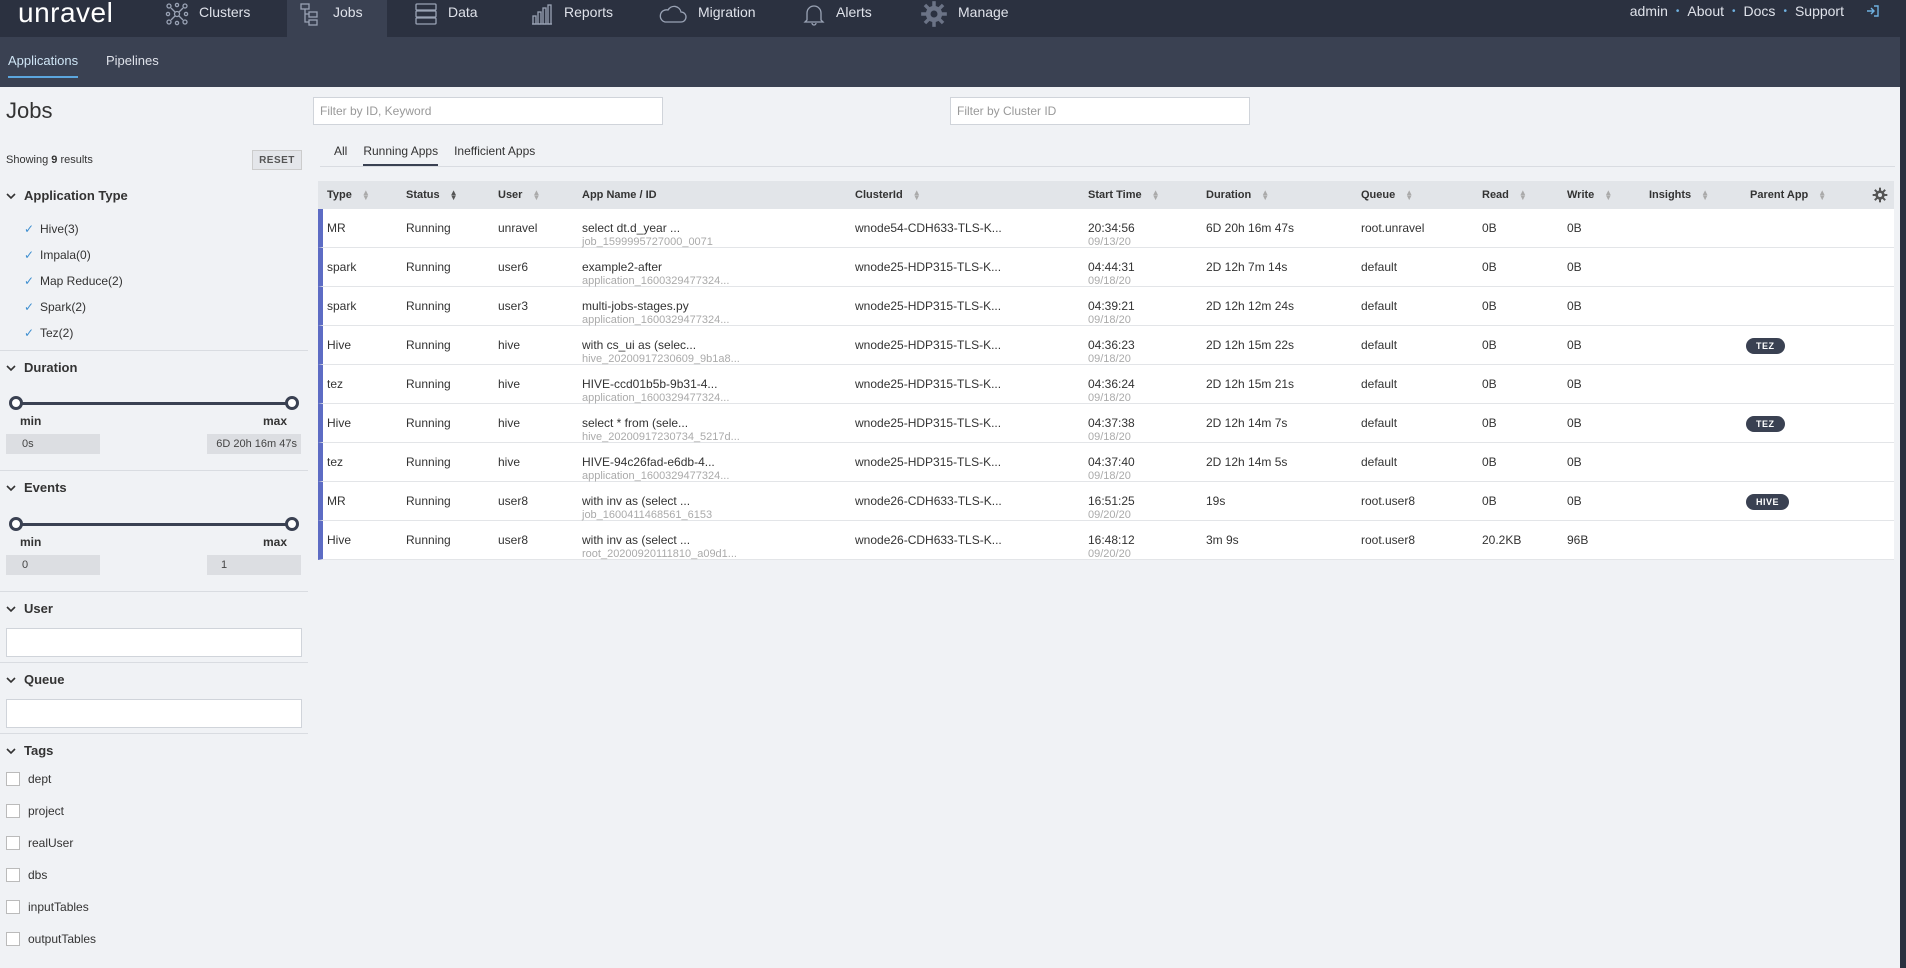  What do you see at coordinates (51, 229) in the screenshot?
I see `filter-hive: ✓ Hive(3)` at bounding box center [51, 229].